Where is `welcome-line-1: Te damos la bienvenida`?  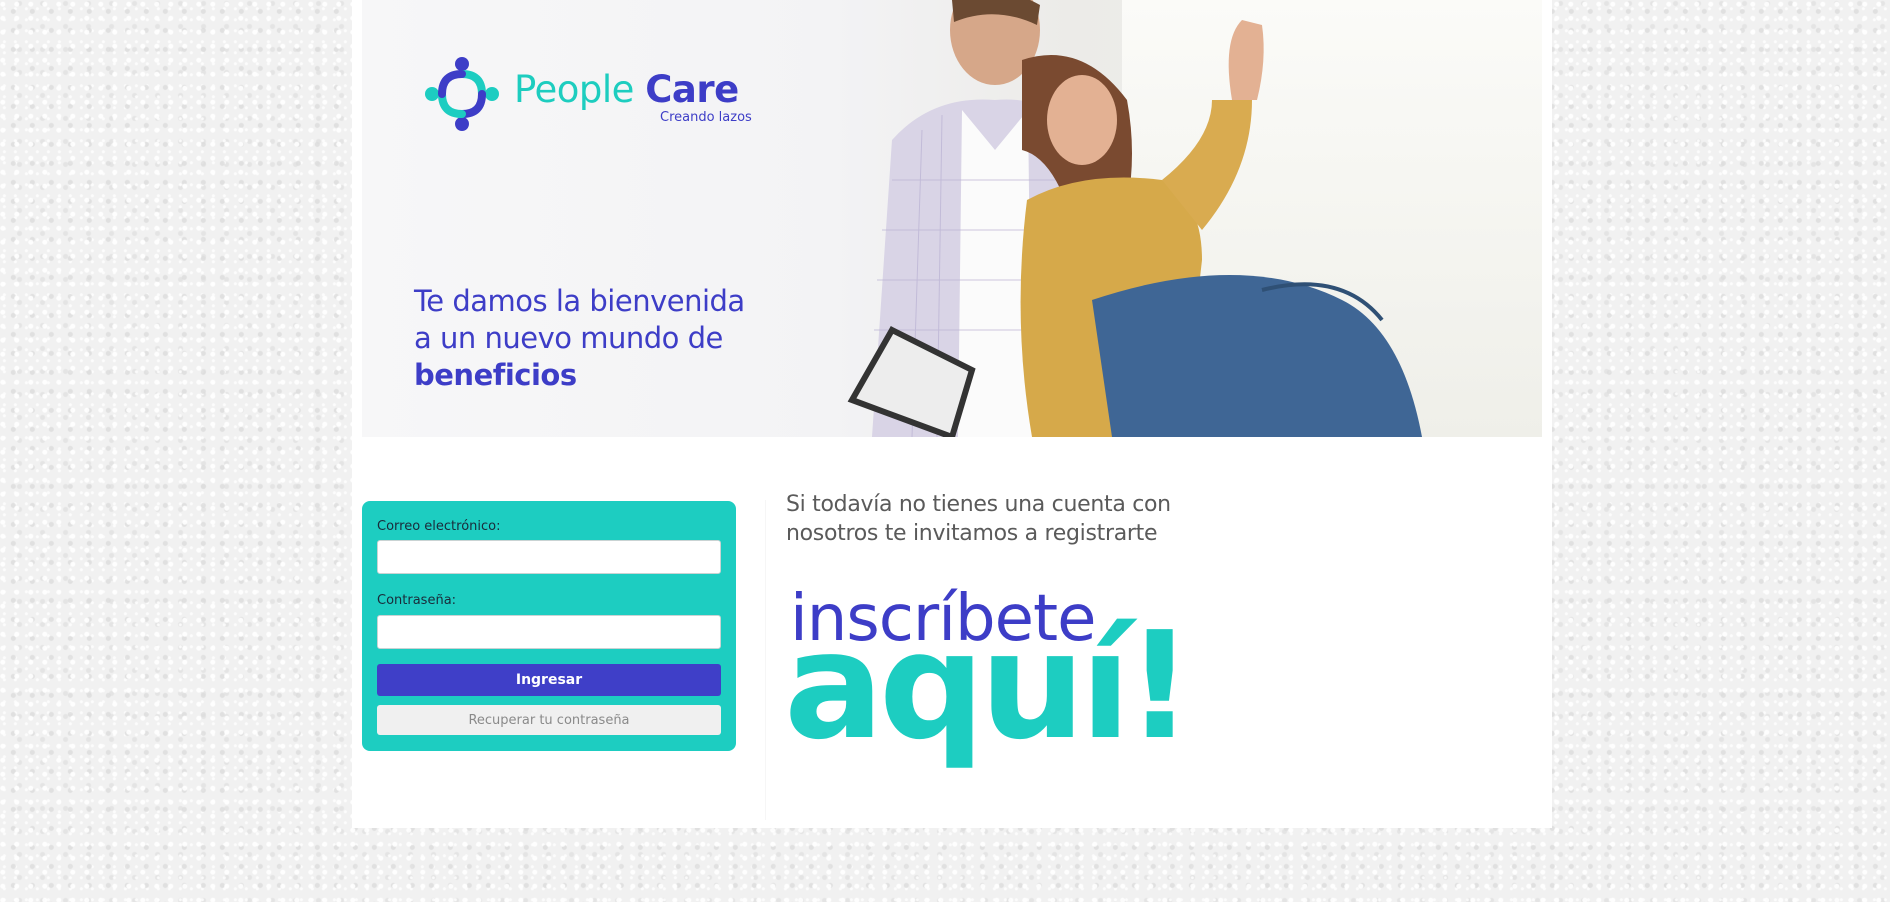
welcome-line-1: Te damos la bienvenida is located at coordinates (579, 301).